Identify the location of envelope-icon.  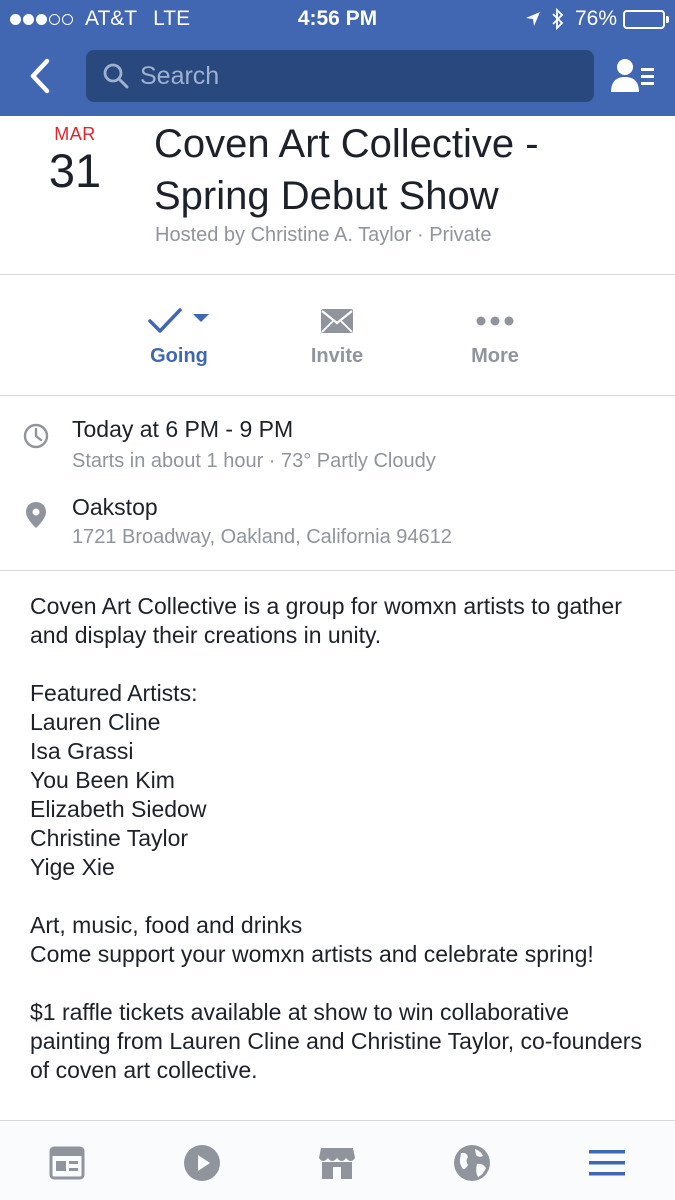
(337, 321).